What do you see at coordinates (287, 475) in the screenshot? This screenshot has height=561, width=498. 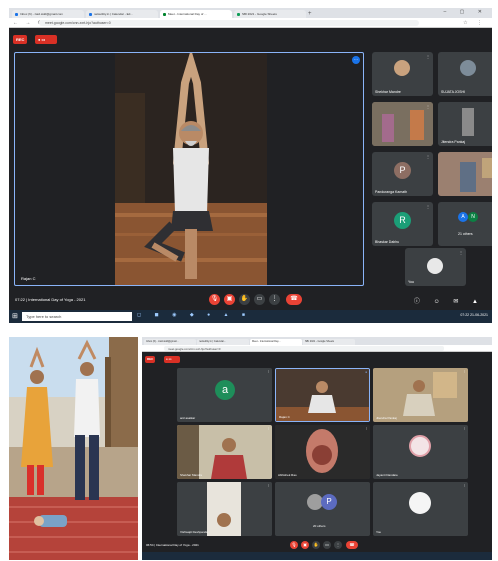 I see `participant-name: Abhishek Rao` at bounding box center [287, 475].